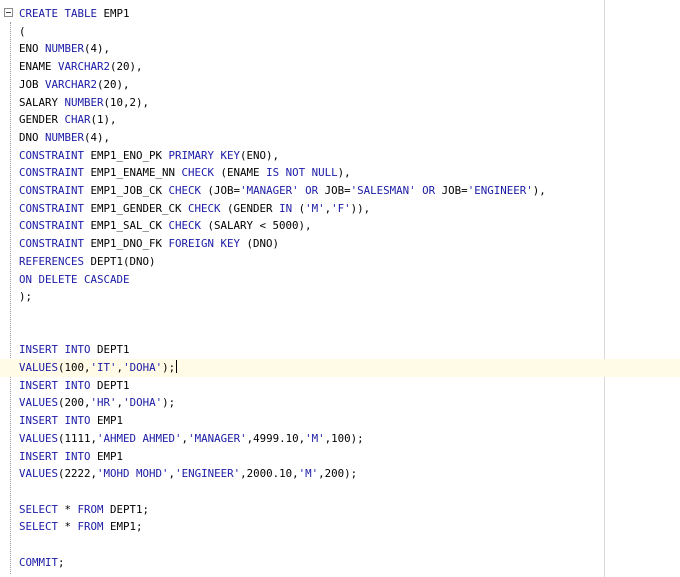 This screenshot has width=680, height=577. Describe the element at coordinates (126, 509) in the screenshot. I see `sql-text: DEPT1;` at that location.